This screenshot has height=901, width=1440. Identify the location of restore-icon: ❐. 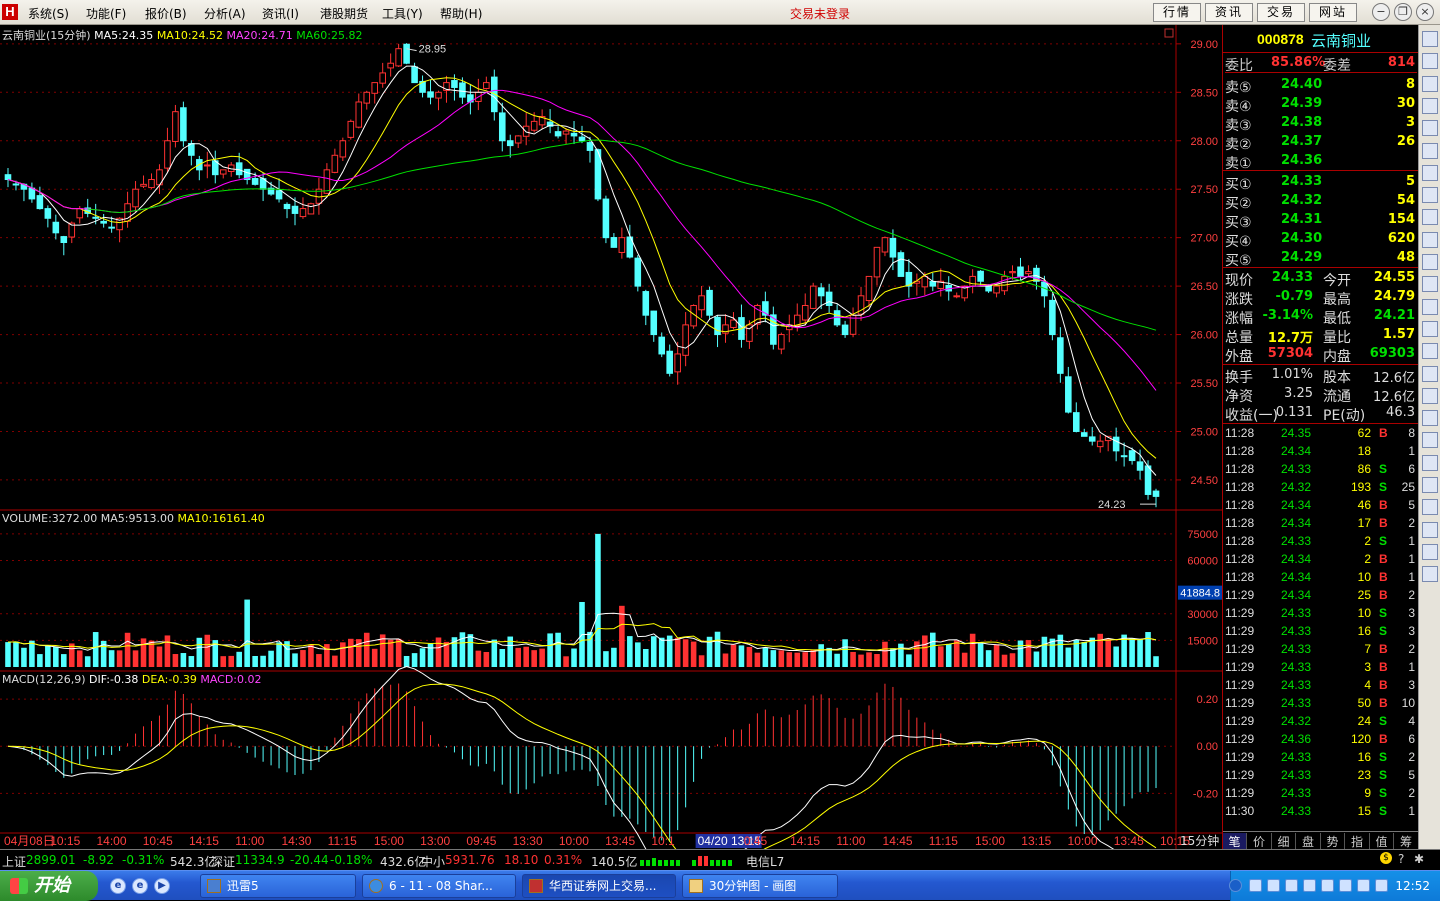
(1403, 12).